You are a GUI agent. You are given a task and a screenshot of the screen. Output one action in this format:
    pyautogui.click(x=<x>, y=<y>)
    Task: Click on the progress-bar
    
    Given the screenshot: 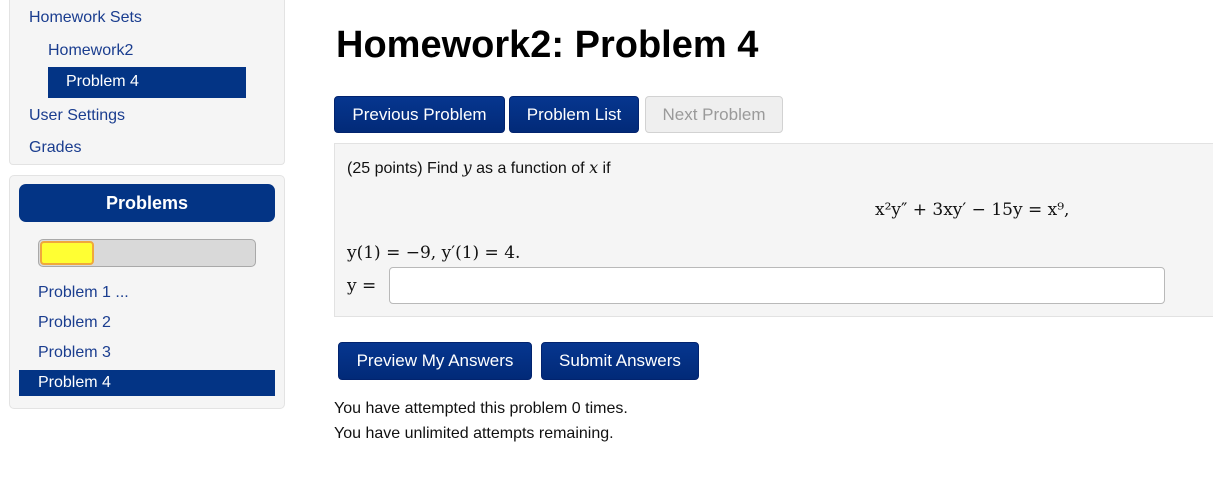 What is the action you would take?
    pyautogui.click(x=147, y=253)
    